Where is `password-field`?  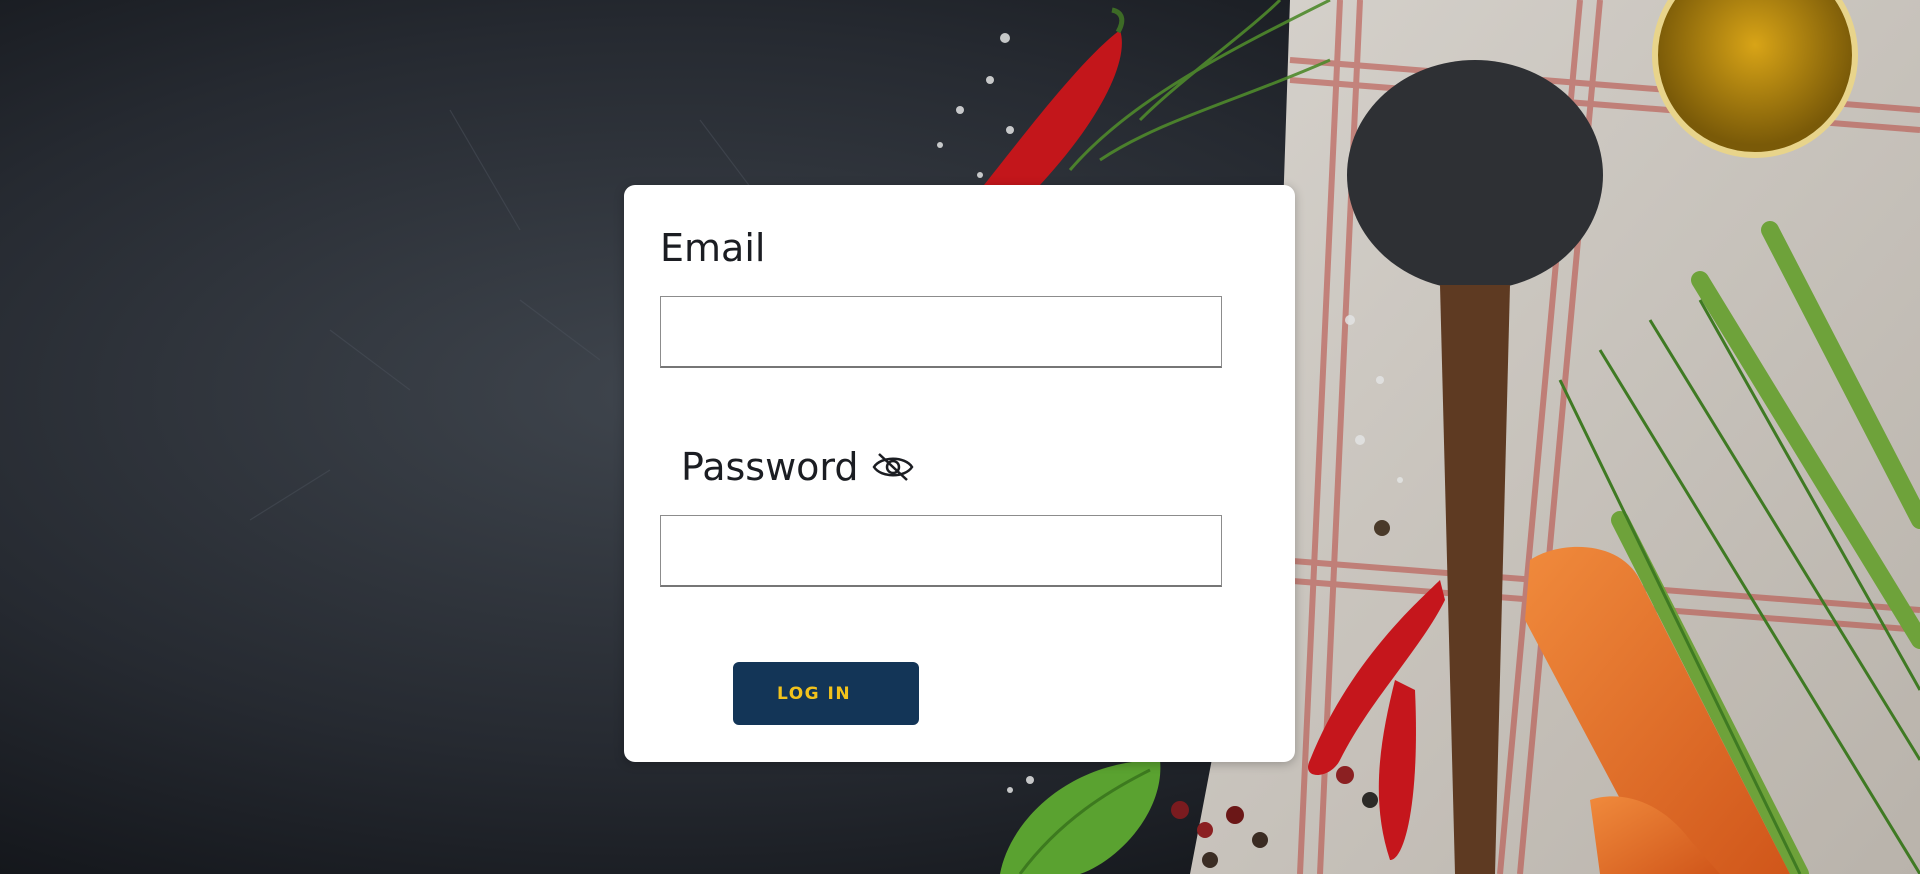
password-field is located at coordinates (941, 551).